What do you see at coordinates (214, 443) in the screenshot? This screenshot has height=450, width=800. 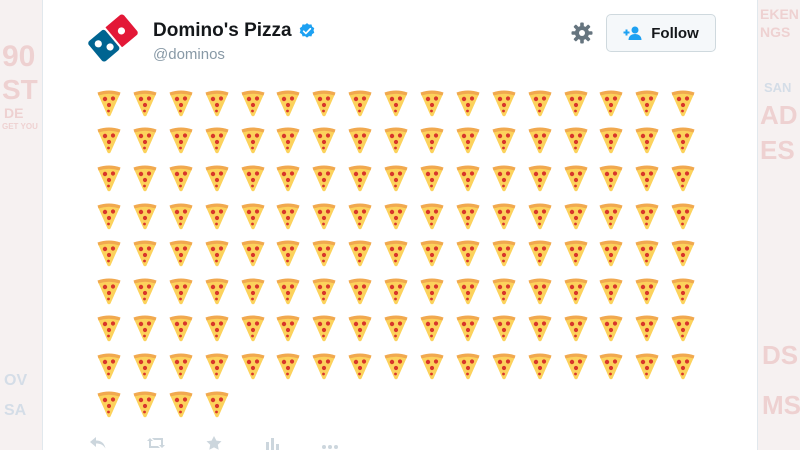 I see `favorite-star-icon` at bounding box center [214, 443].